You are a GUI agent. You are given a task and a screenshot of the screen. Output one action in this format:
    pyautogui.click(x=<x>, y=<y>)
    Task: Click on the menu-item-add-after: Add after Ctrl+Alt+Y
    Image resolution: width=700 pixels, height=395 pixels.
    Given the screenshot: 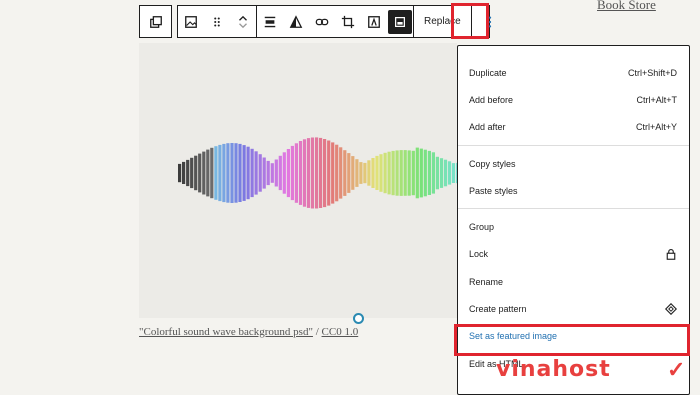 What is the action you would take?
    pyautogui.click(x=573, y=127)
    